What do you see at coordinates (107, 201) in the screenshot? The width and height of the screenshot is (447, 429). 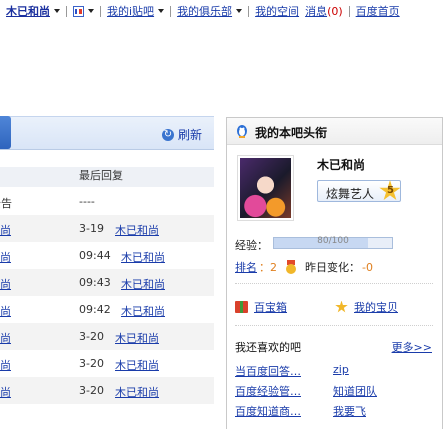 I see `table-row: 公告 ----` at bounding box center [107, 201].